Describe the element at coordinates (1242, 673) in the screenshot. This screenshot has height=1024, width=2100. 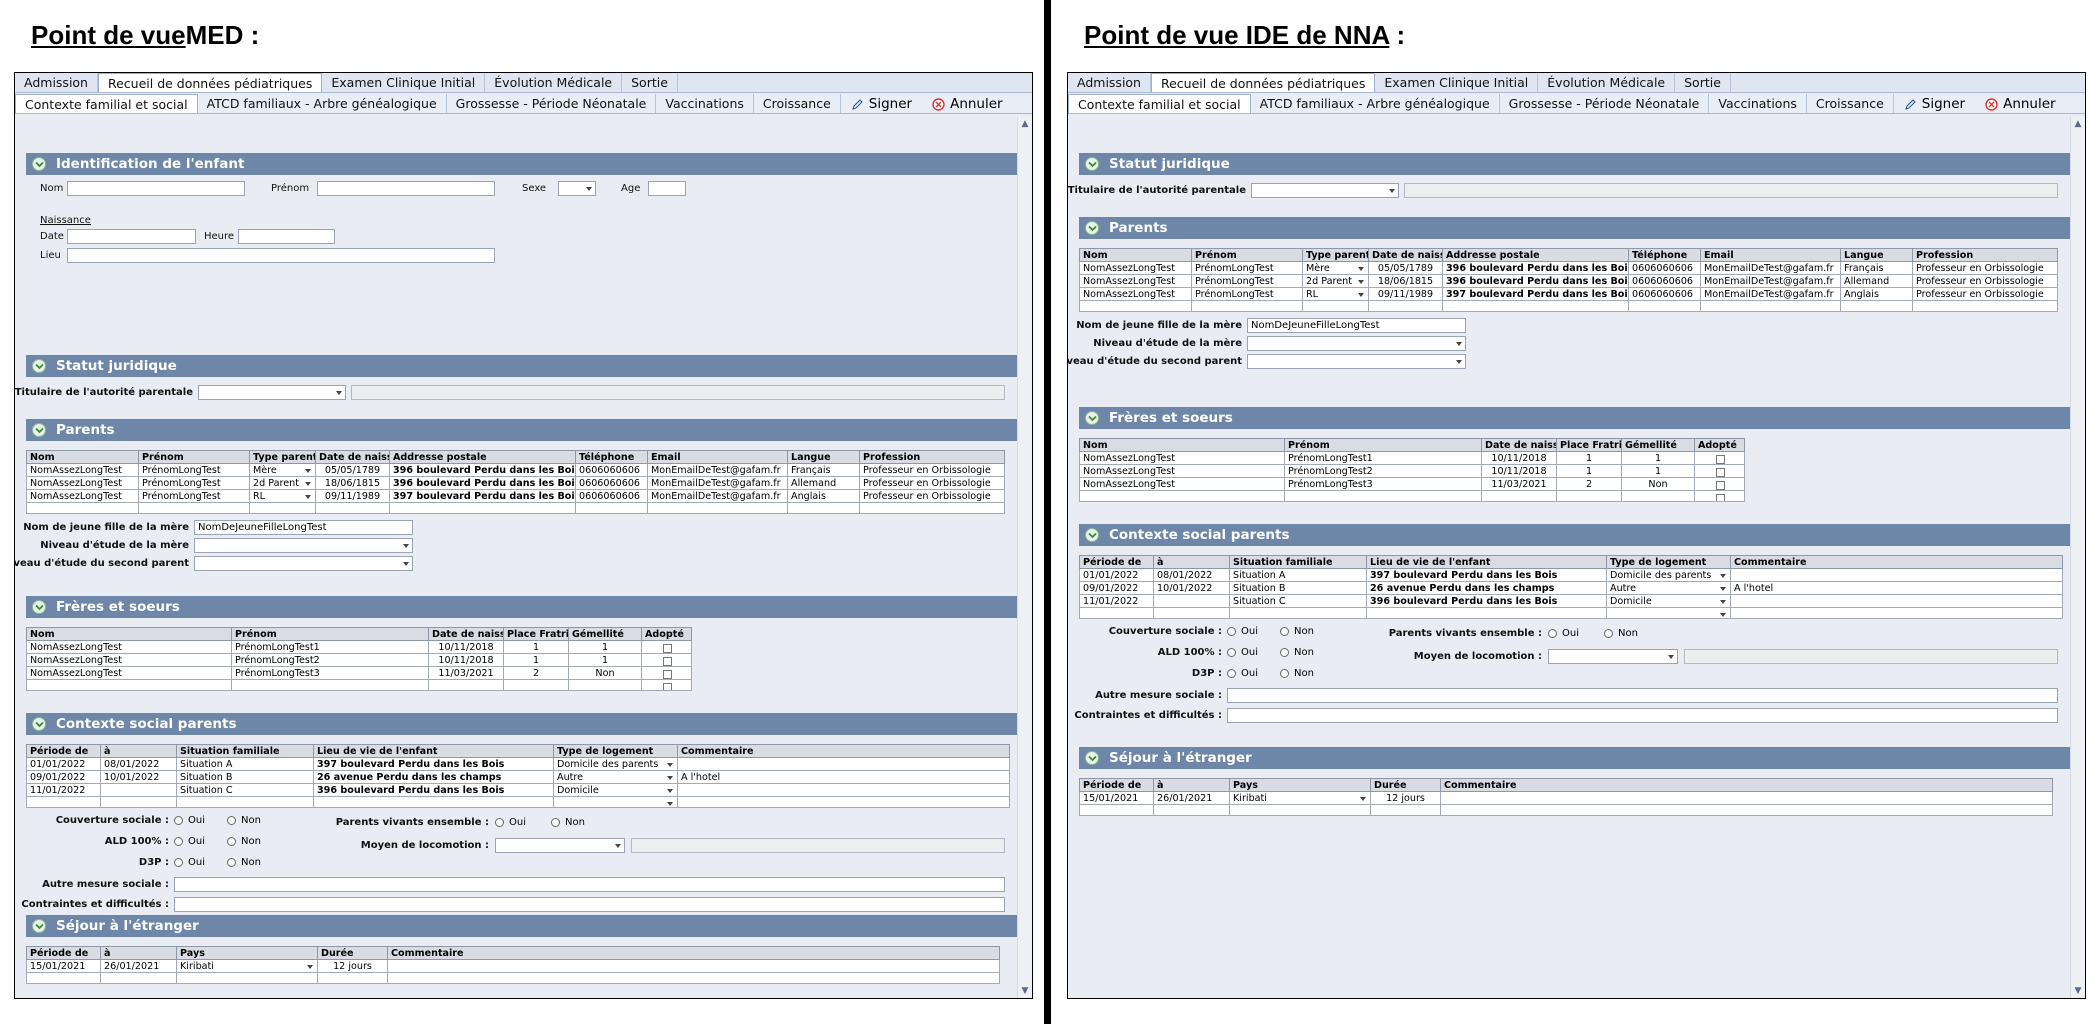
I see `radio-d3p-yes: Oui` at that location.